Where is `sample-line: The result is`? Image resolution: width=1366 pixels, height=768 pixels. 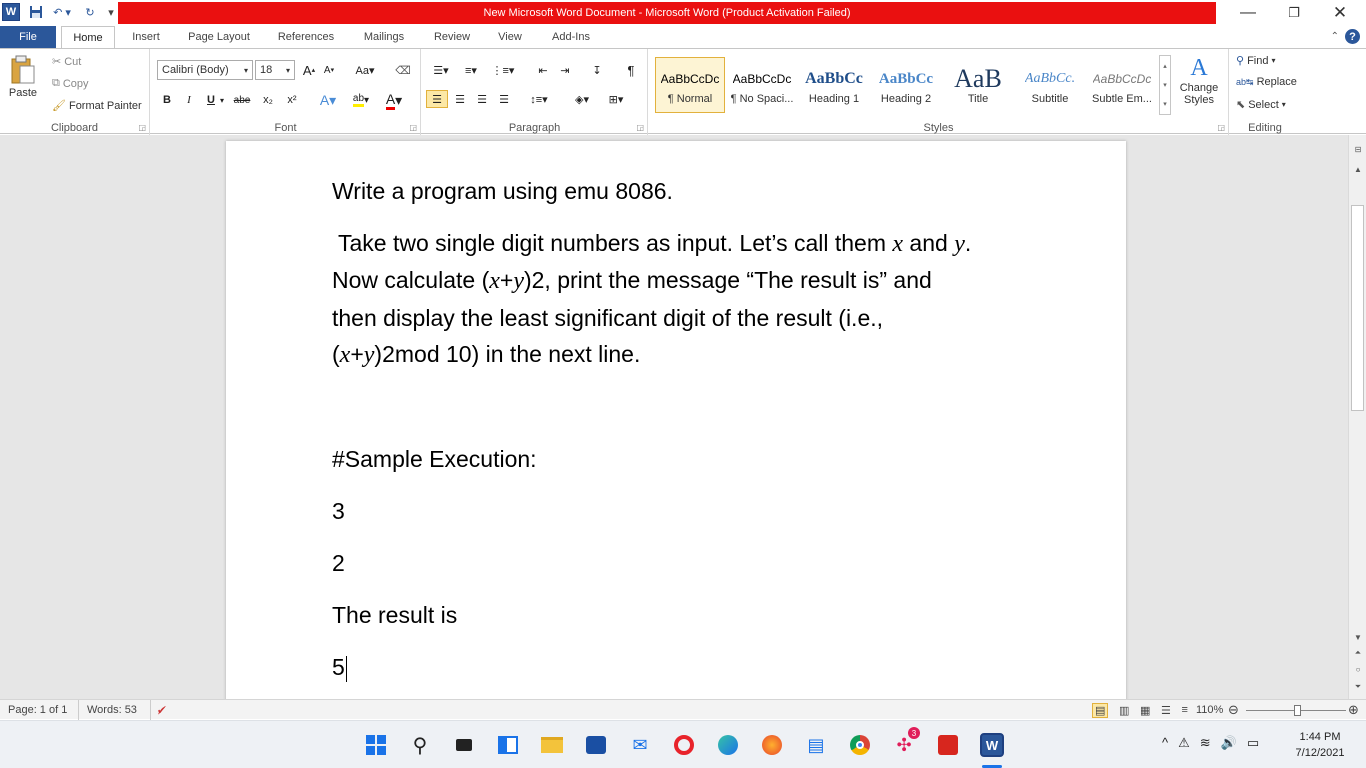 sample-line: The result is is located at coordinates (394, 615).